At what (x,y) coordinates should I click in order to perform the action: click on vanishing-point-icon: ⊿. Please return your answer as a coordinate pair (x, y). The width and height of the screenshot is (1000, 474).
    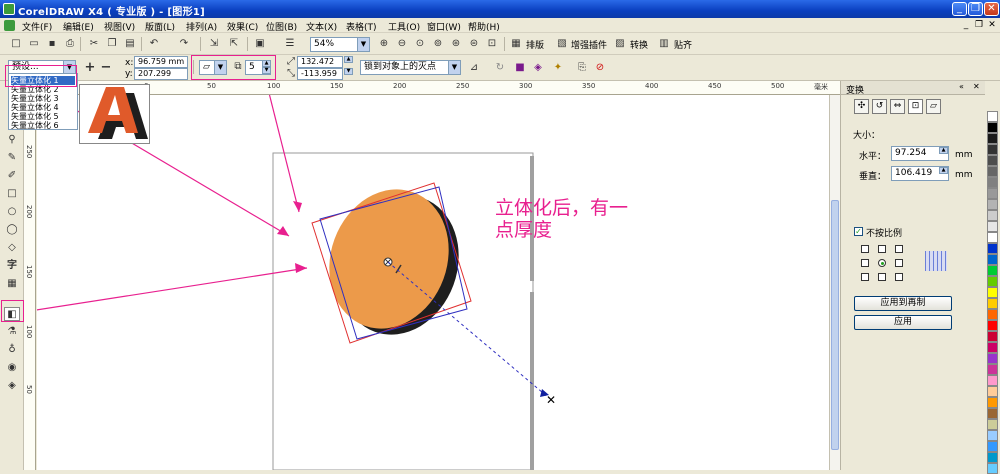
    Looking at the image, I should click on (474, 68).